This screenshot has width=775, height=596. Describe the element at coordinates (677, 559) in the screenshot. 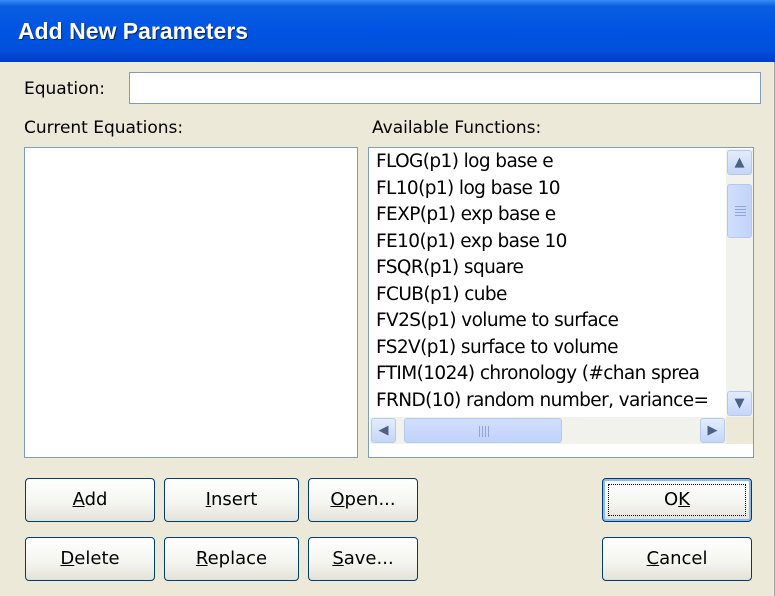

I see `cancel-button: Cancel` at that location.